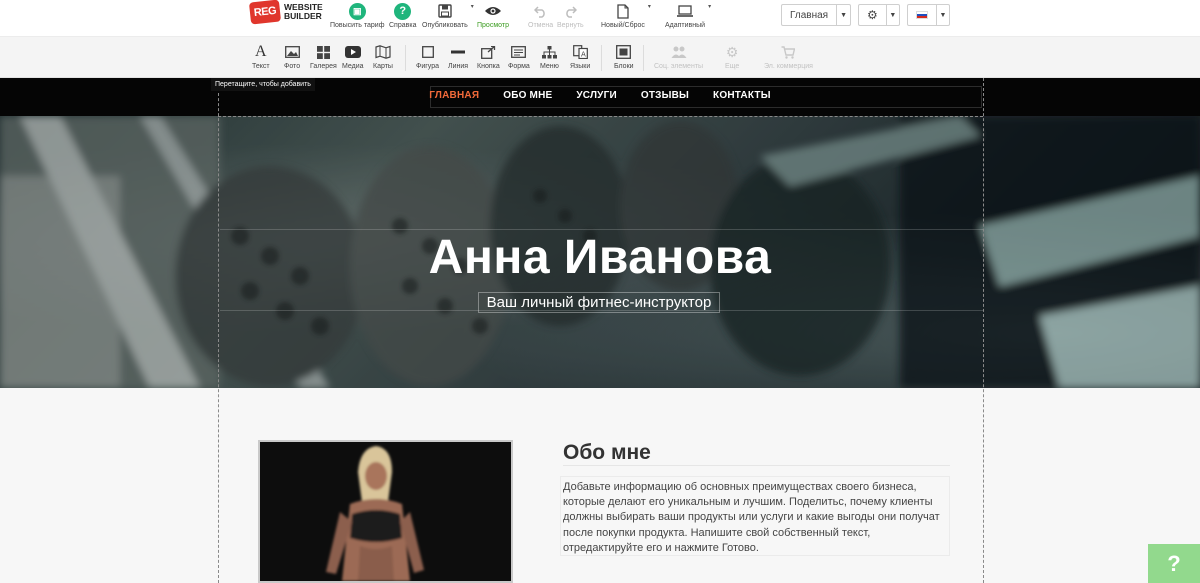  Describe the element at coordinates (303, 16) in the screenshot. I see `logo-line-2: BUILDER` at that location.